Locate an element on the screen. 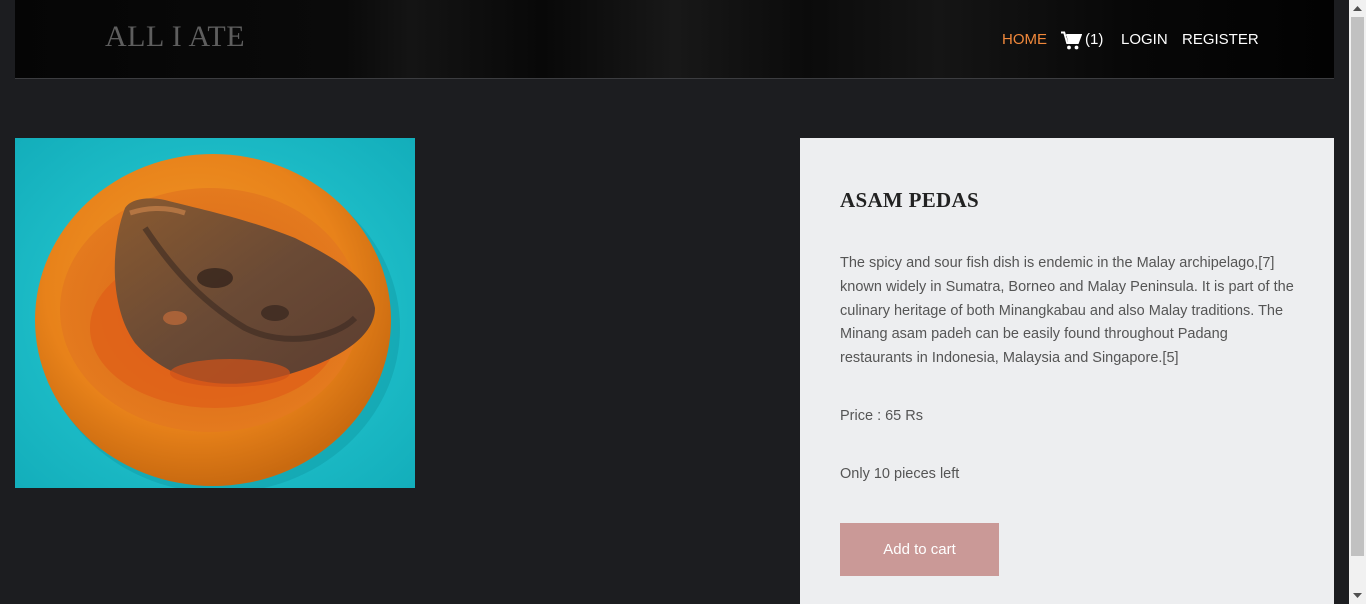 The width and height of the screenshot is (1366, 604). scroll-up-arrow-icon is located at coordinates (1357, 8).